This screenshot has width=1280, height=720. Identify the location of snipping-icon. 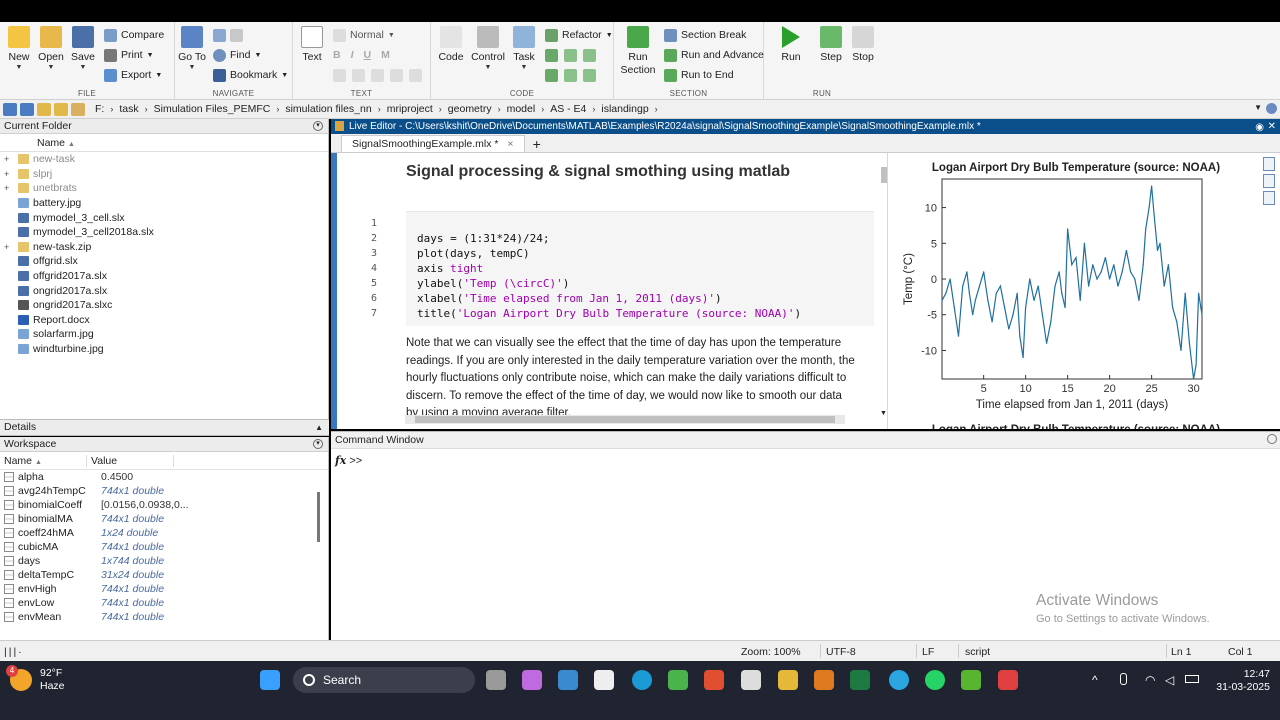
(751, 680).